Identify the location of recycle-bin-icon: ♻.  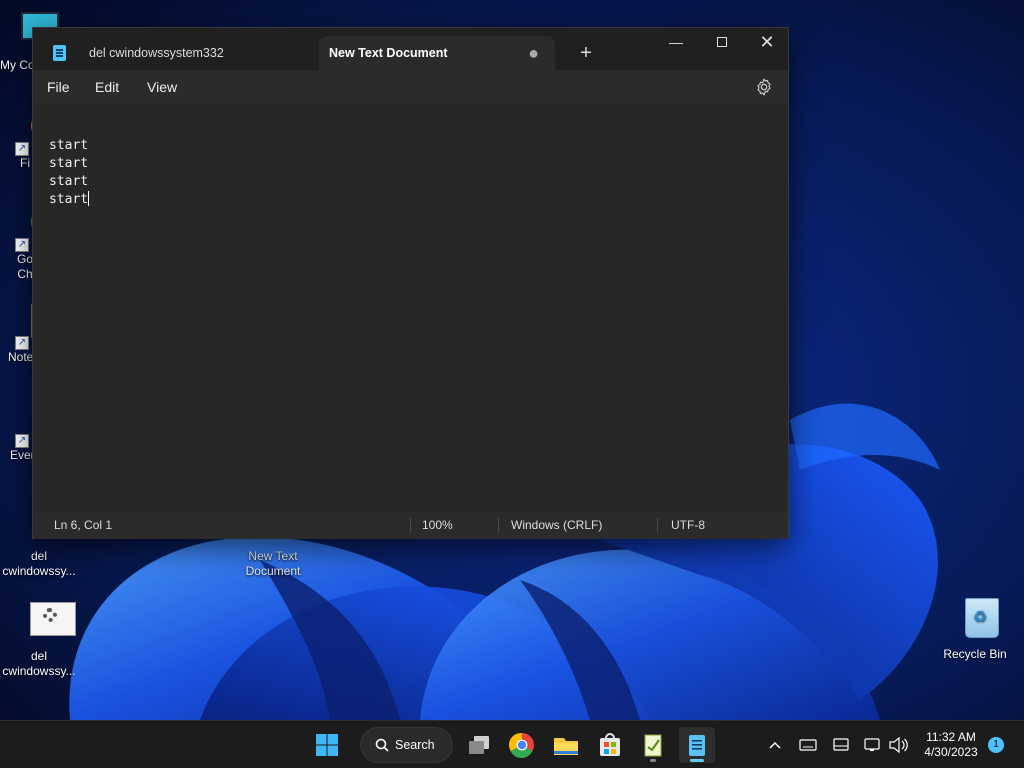
(975, 620).